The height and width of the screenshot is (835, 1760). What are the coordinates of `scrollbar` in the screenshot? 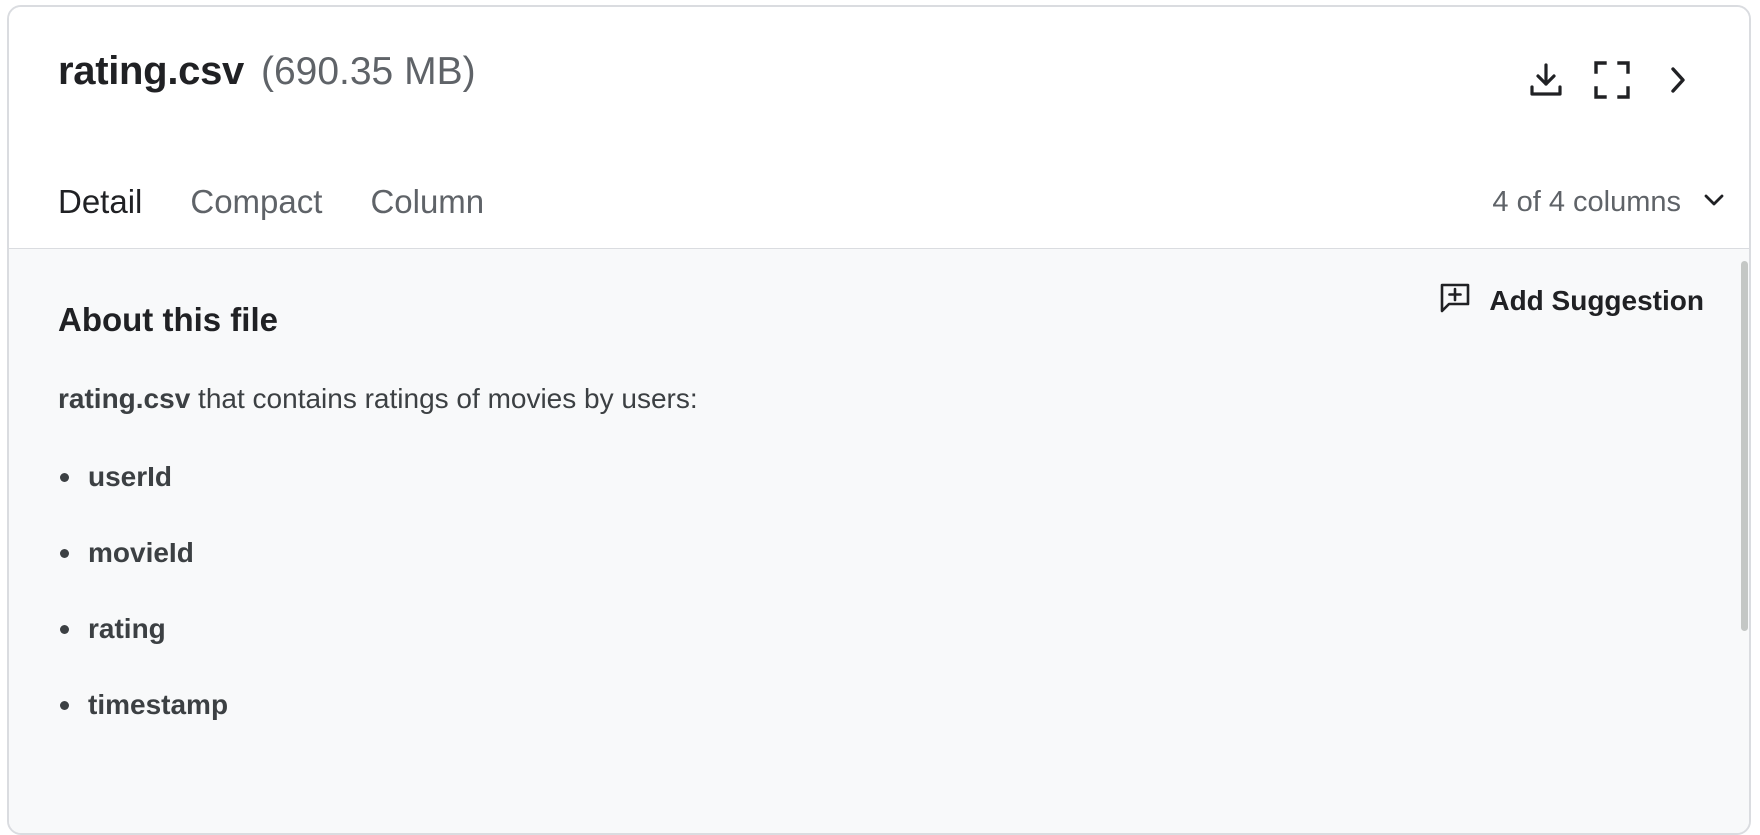 It's located at (1744, 541).